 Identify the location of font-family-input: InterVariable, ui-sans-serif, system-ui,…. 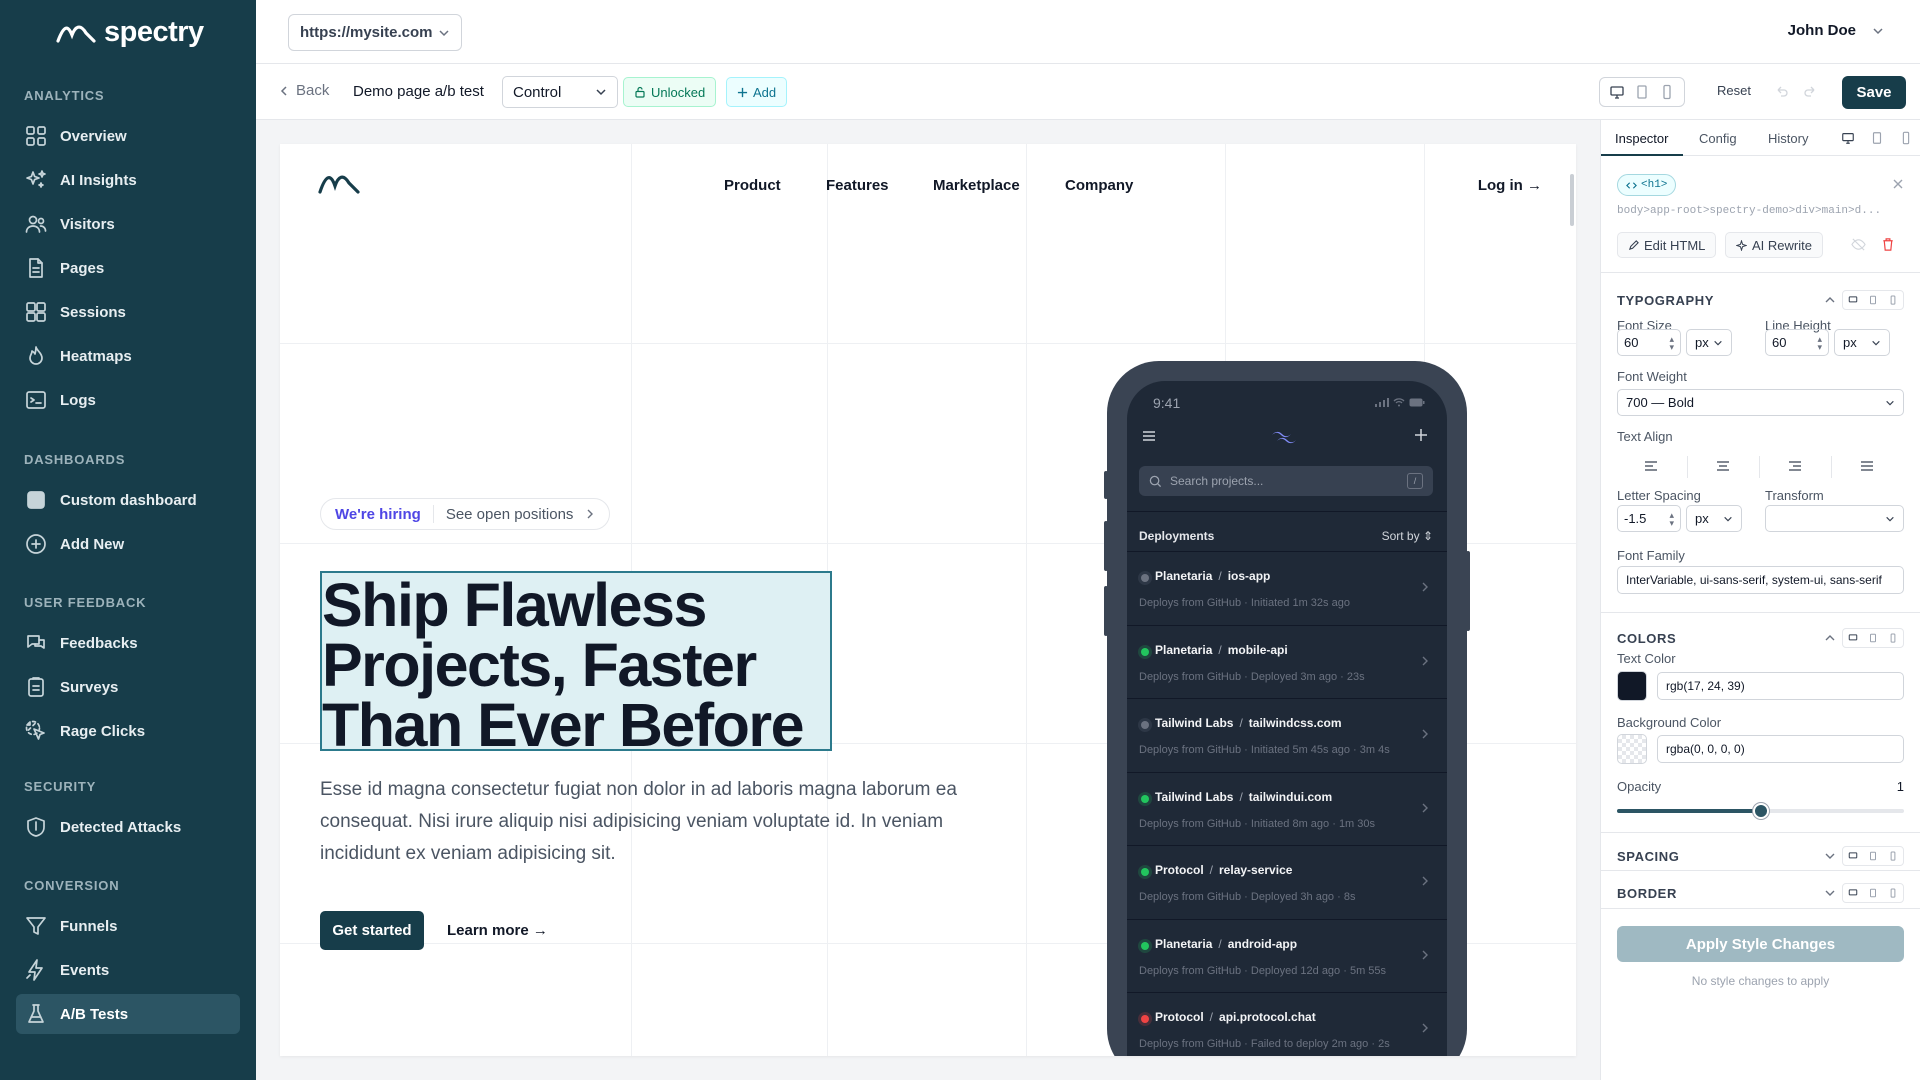
(1760, 580).